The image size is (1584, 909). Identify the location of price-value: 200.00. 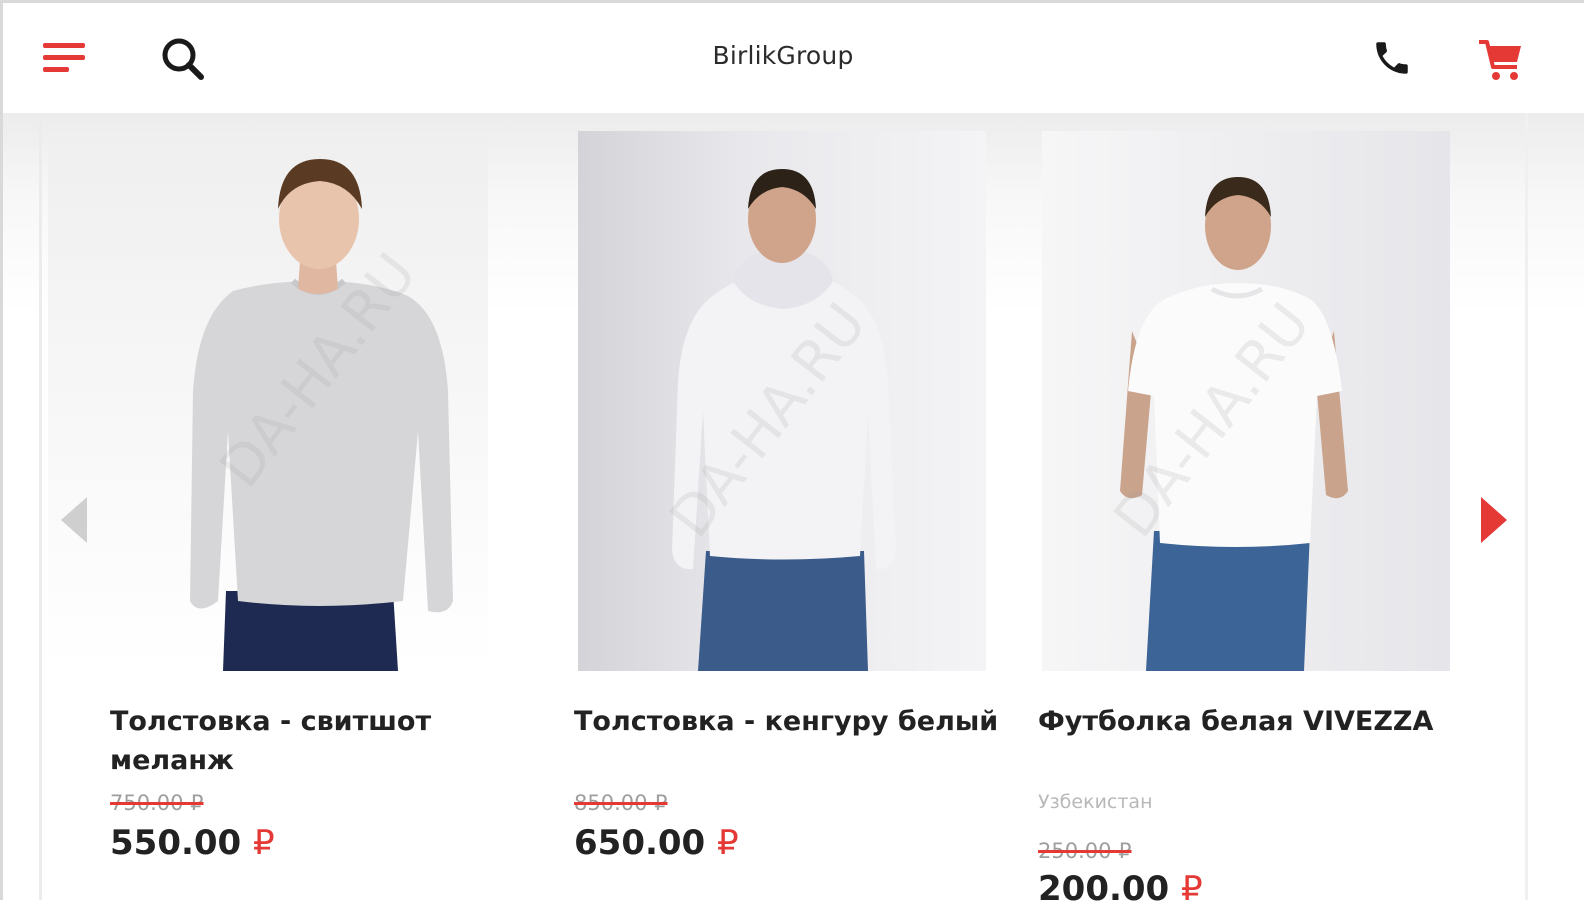
(1104, 889).